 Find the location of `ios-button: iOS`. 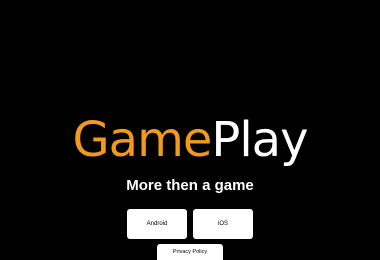

ios-button: iOS is located at coordinates (223, 224).